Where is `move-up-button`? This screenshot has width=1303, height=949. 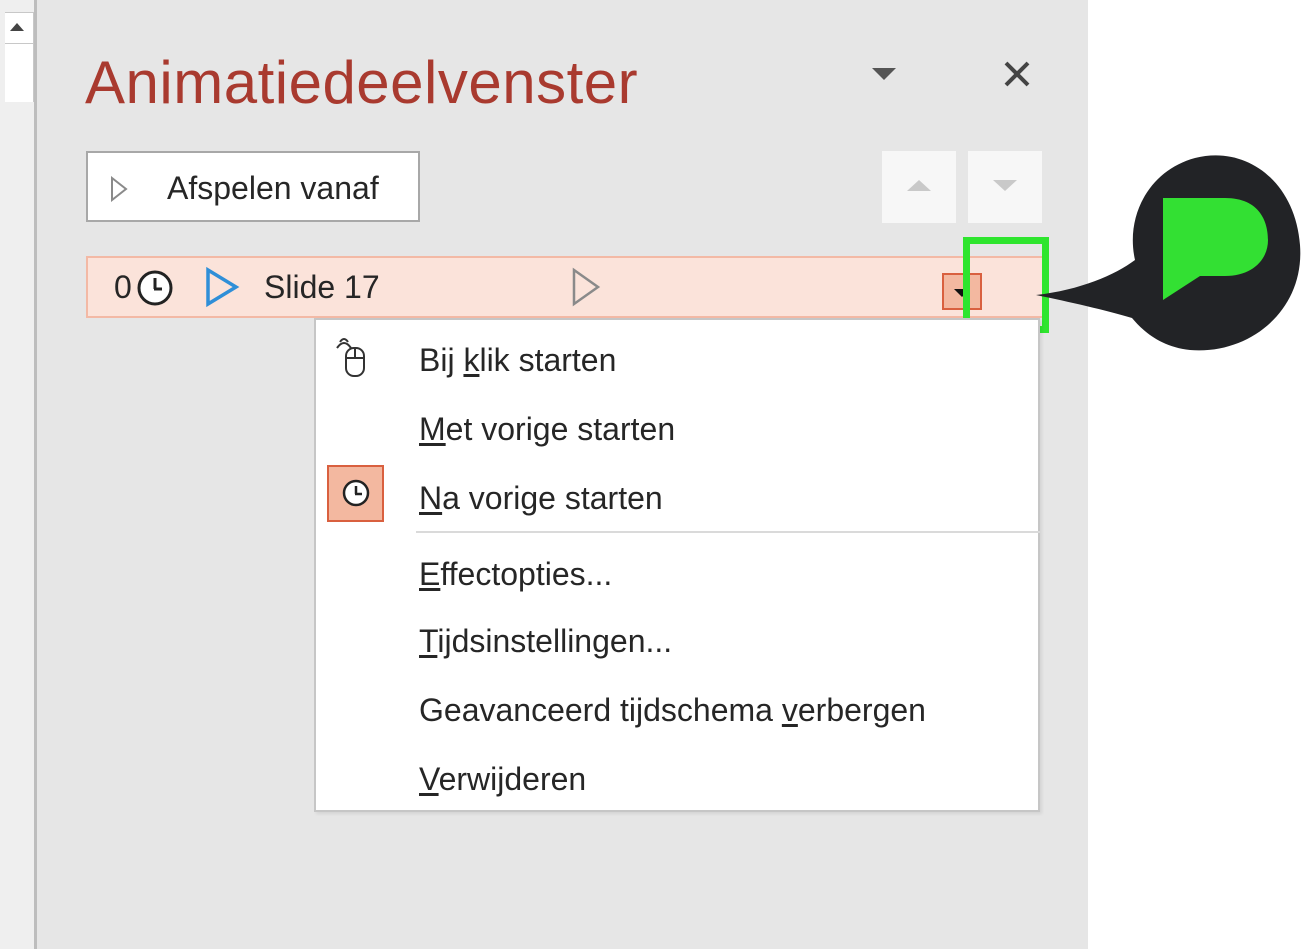
move-up-button is located at coordinates (919, 187).